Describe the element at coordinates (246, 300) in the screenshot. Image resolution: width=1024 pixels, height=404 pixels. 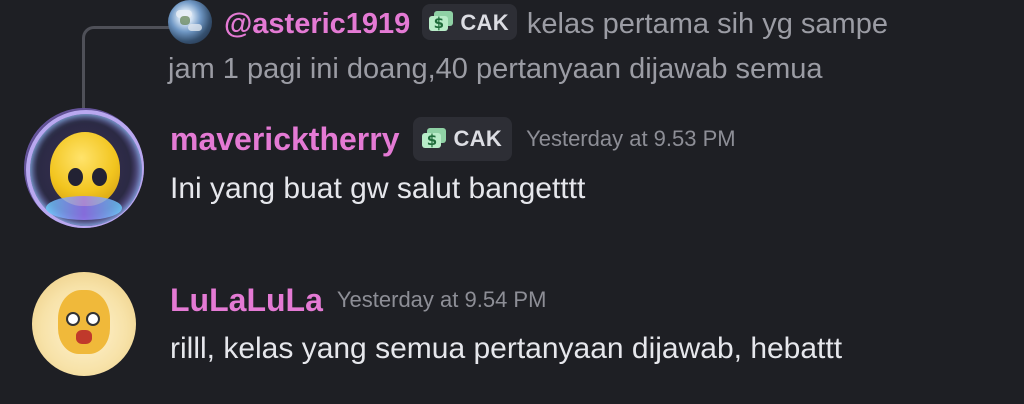
I see `username: LuLaLuLa` at that location.